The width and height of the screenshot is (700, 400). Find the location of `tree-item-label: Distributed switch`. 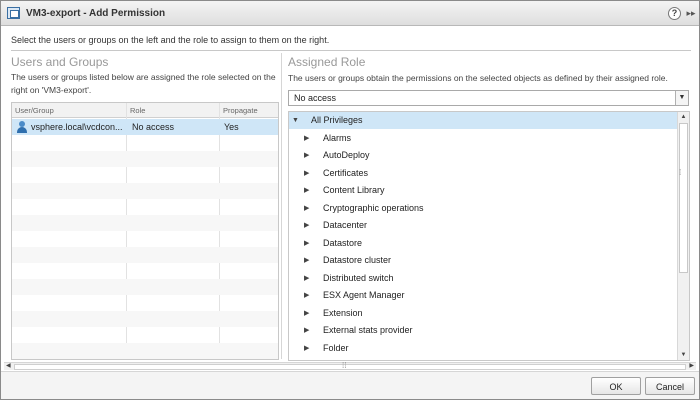

tree-item-label: Distributed switch is located at coordinates (358, 277).